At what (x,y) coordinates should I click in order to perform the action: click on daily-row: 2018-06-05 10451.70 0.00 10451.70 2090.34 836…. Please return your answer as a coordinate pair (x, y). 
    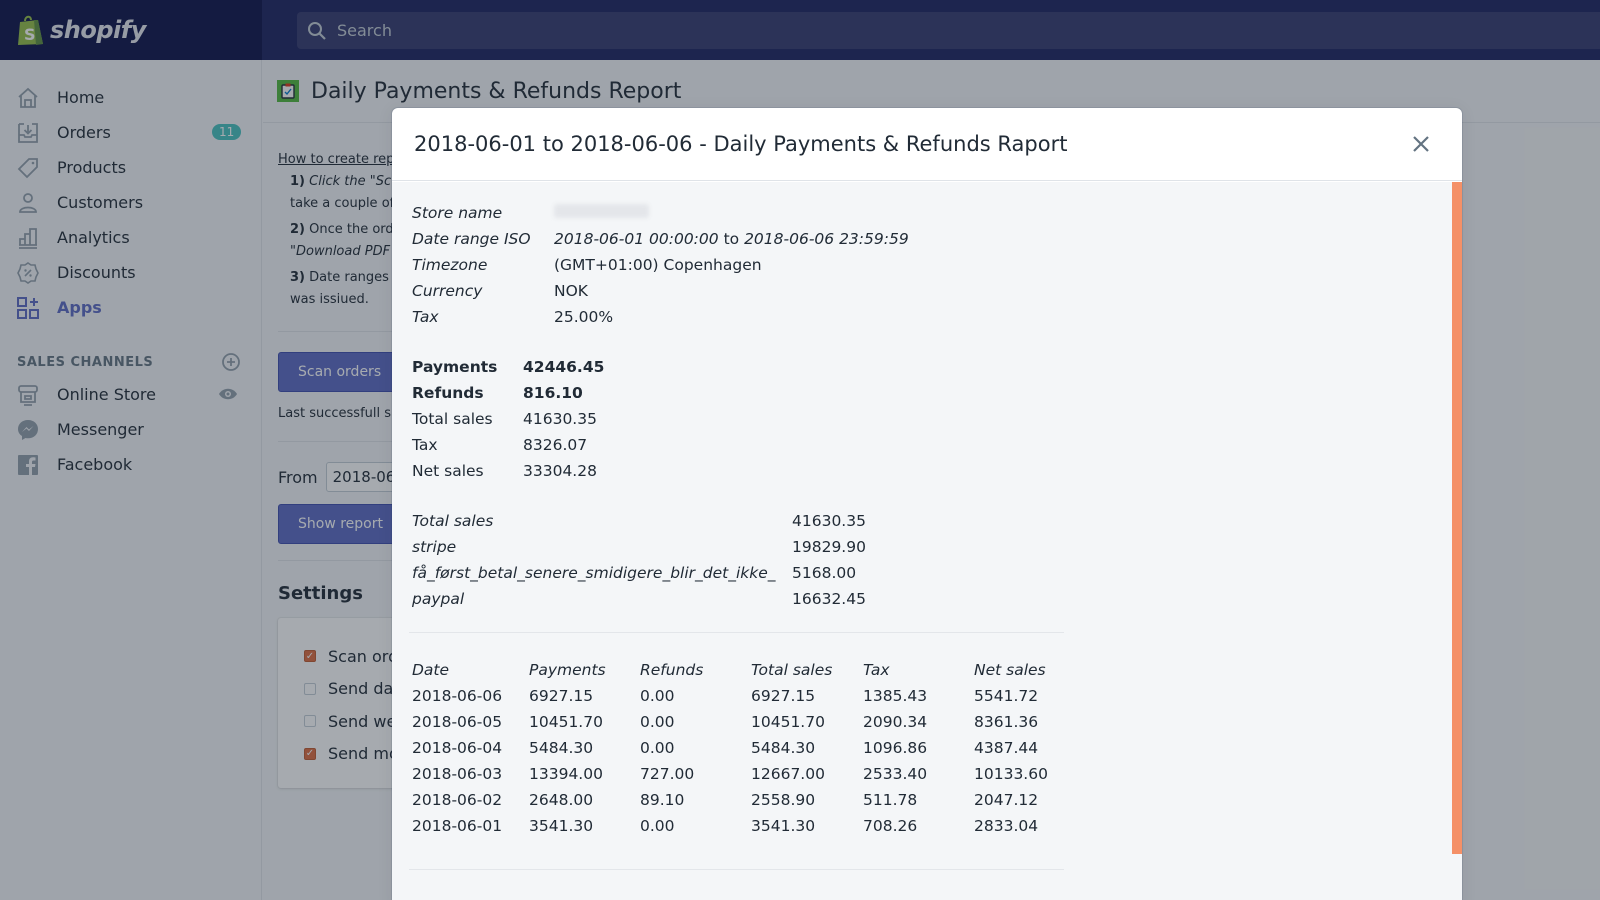
    Looking at the image, I should click on (738, 722).